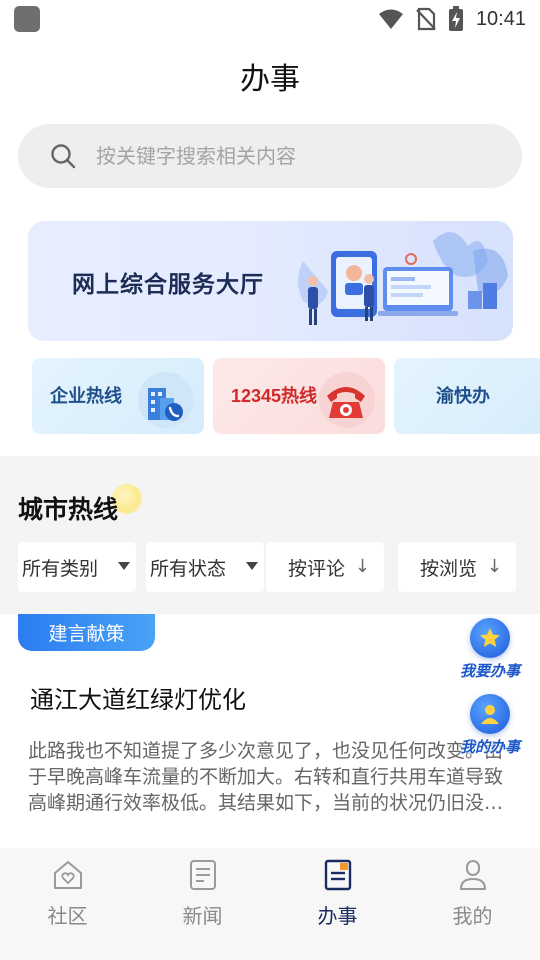 This screenshot has height=960, width=540. Describe the element at coordinates (489, 747) in the screenshot. I see `float-label: 我的办事` at that location.